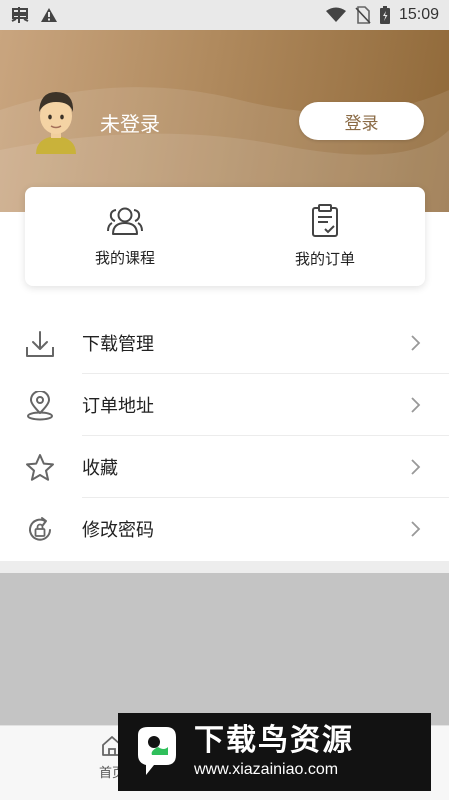  I want to click on status-time: 15:09, so click(418, 14).